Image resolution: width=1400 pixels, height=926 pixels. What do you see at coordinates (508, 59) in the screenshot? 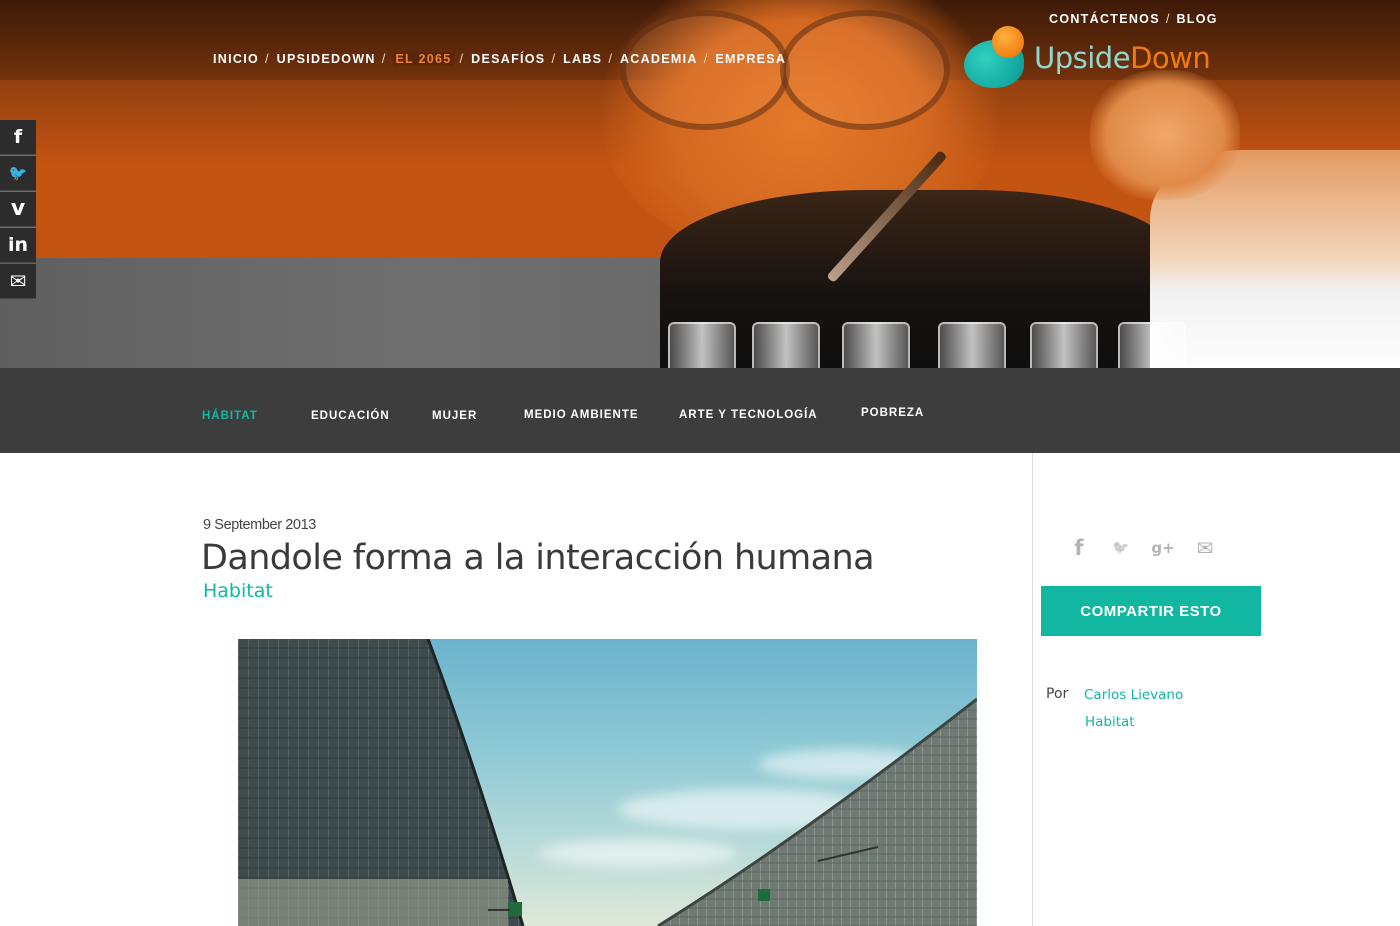
I see `nav-item-desafios: DESAFÍOS` at bounding box center [508, 59].